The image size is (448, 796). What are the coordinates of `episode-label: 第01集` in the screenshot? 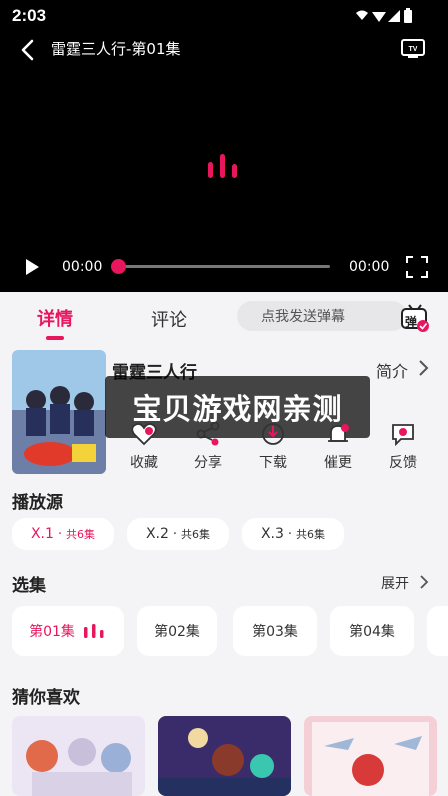 It's located at (52, 632).